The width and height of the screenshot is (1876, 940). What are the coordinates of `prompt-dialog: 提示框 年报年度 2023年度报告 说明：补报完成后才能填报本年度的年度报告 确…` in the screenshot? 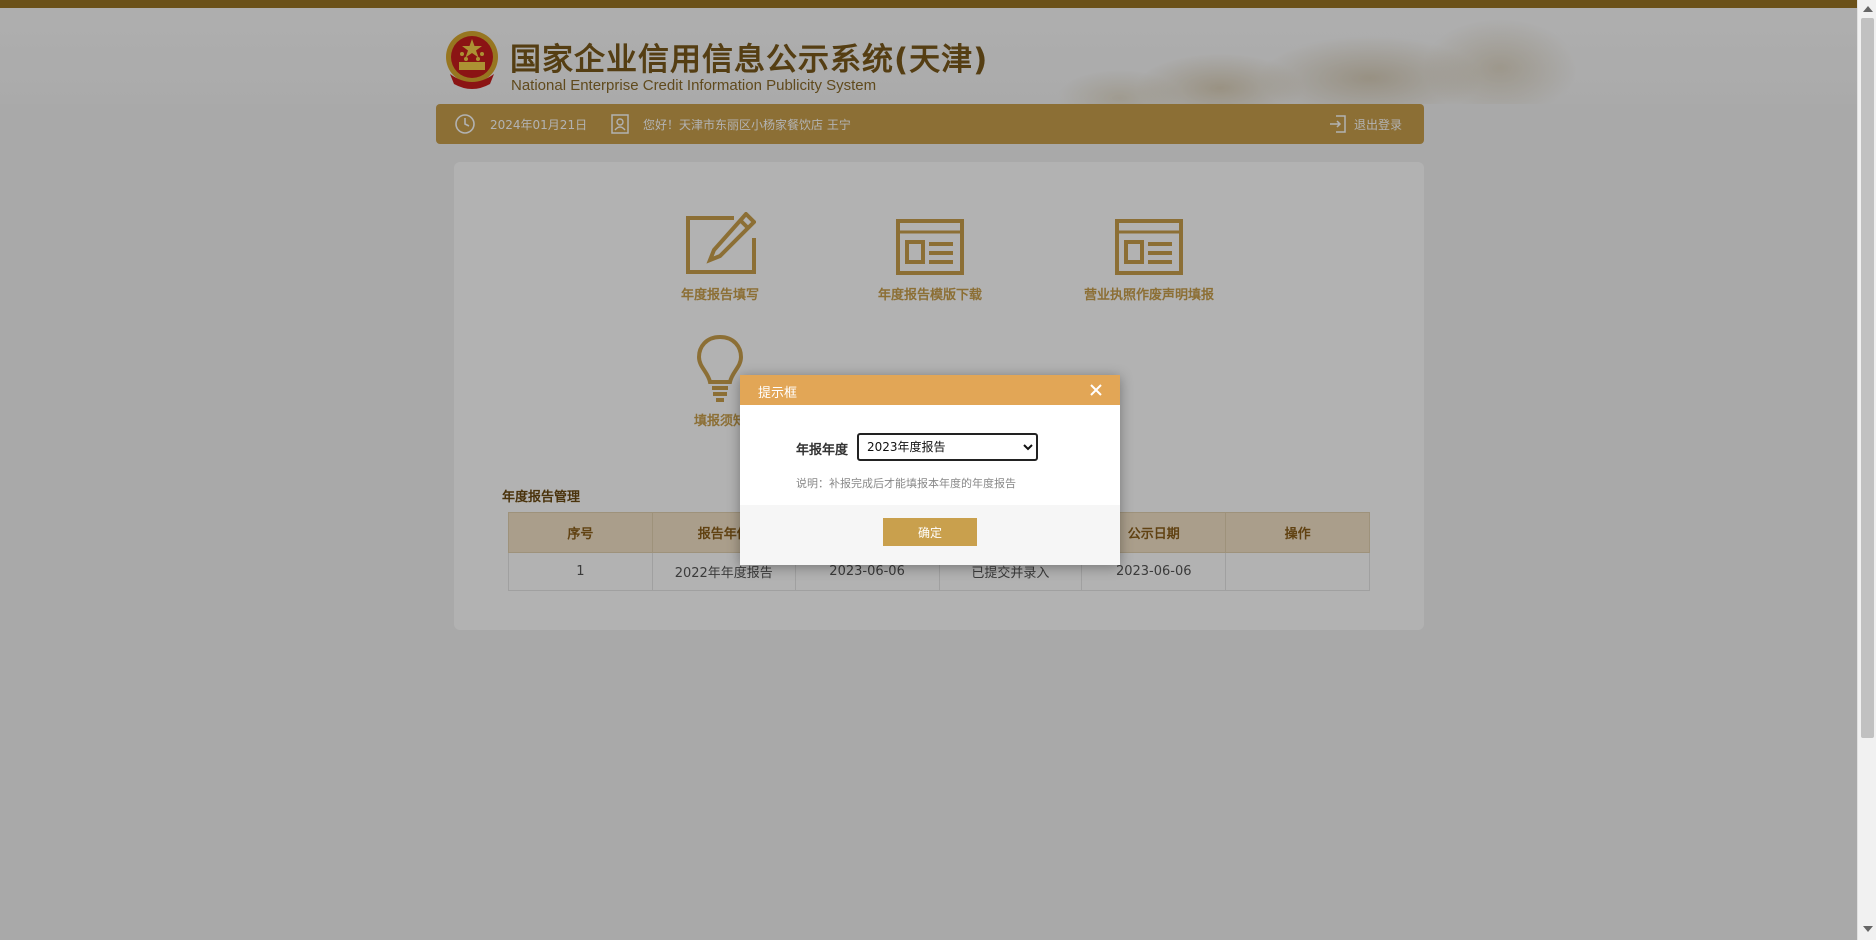 It's located at (930, 470).